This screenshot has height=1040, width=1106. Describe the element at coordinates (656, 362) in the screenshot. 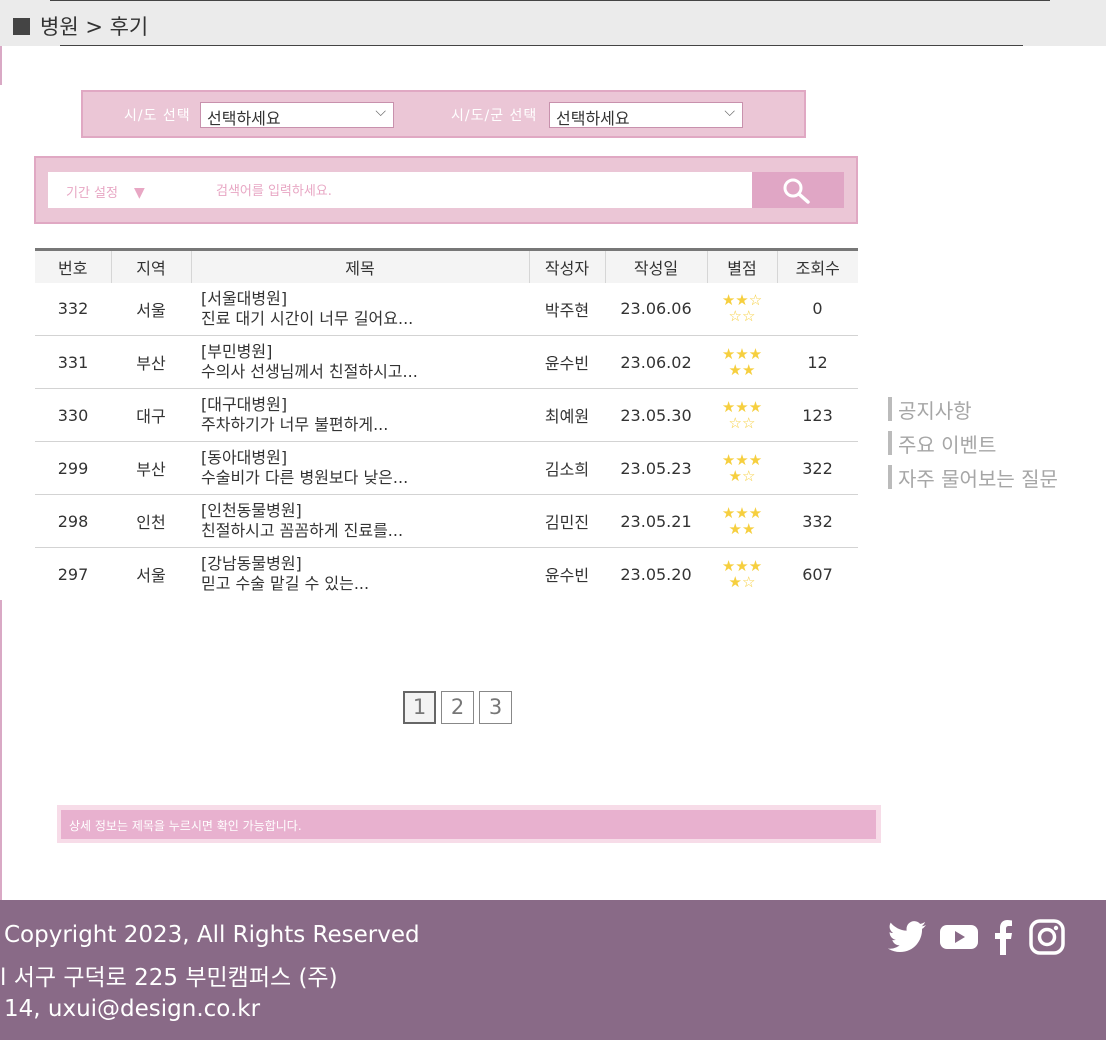

I see `cell-date: 23.06.02` at that location.